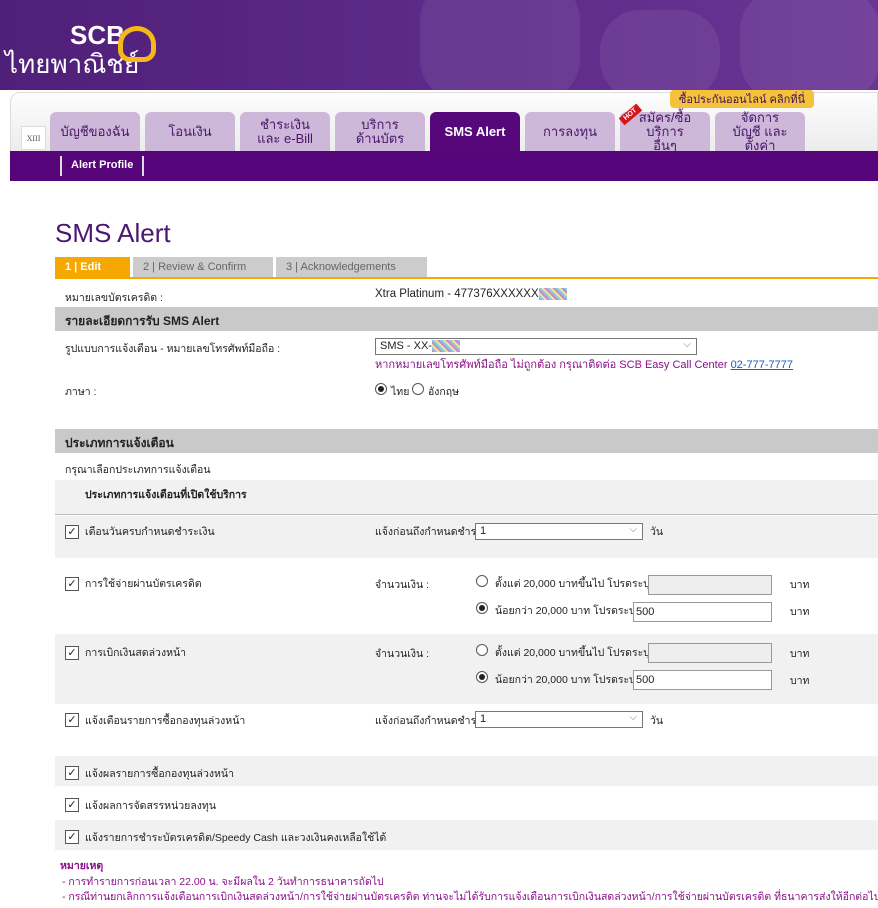  What do you see at coordinates (657, 532) in the screenshot?
I see `due-date-unit: วัน` at bounding box center [657, 532].